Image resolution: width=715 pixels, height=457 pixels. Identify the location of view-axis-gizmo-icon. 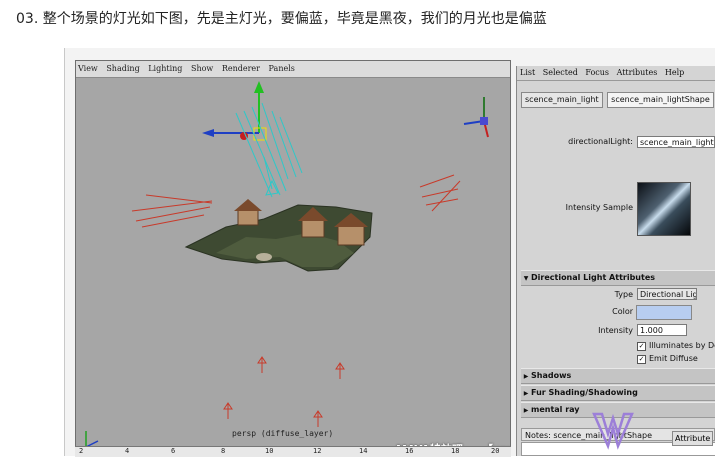
(476, 117).